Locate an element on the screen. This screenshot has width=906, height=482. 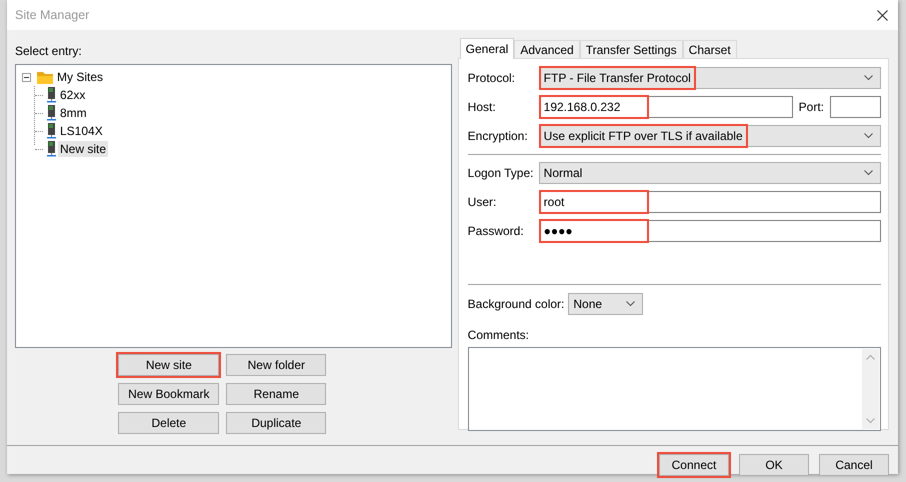
dropdown-value: Use explicit FTP over TLS if available is located at coordinates (643, 136).